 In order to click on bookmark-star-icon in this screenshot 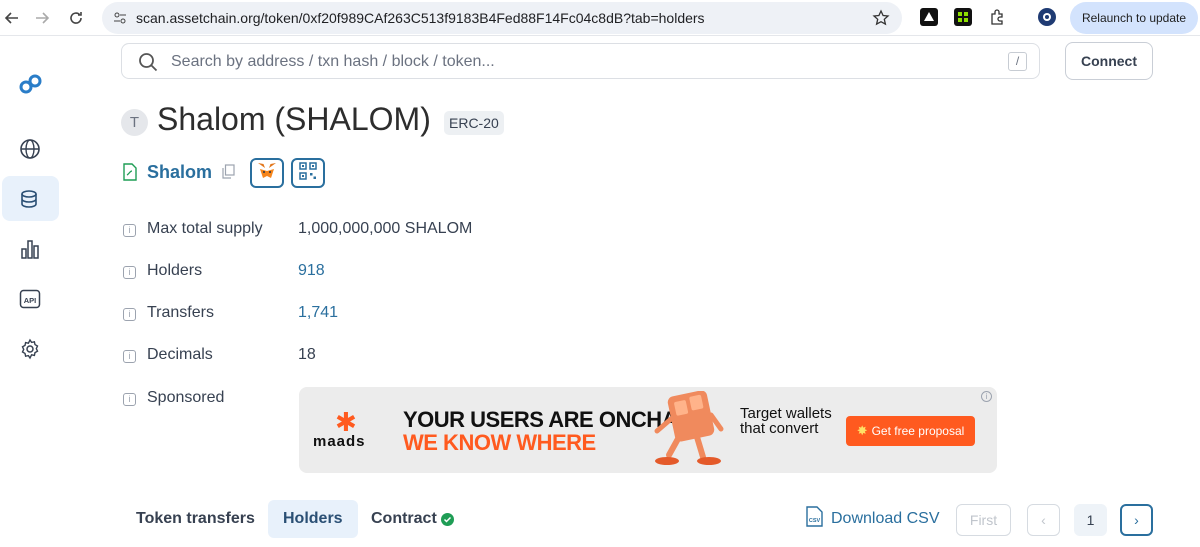, I will do `click(881, 20)`.